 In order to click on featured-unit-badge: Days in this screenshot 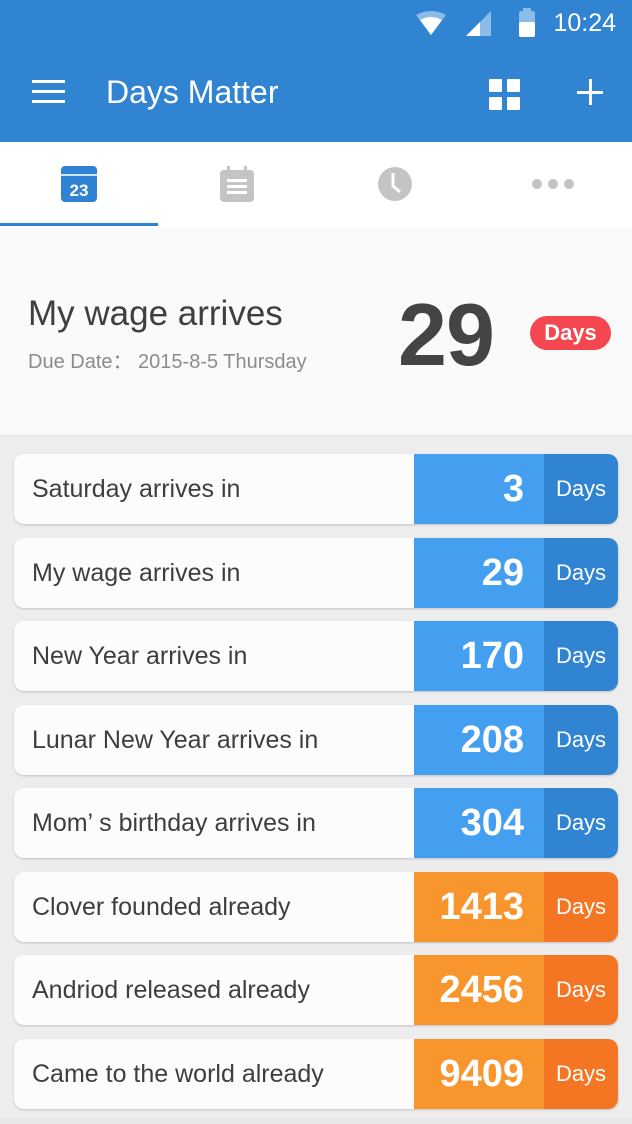, I will do `click(570, 333)`.